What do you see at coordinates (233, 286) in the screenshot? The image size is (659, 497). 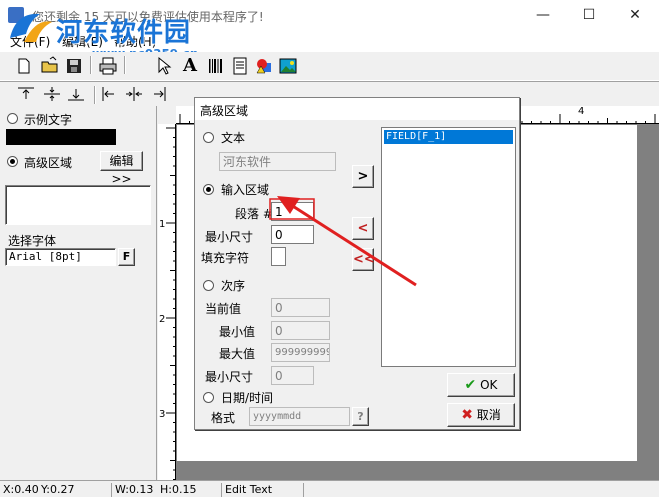 I see `sequence-label: 次序` at bounding box center [233, 286].